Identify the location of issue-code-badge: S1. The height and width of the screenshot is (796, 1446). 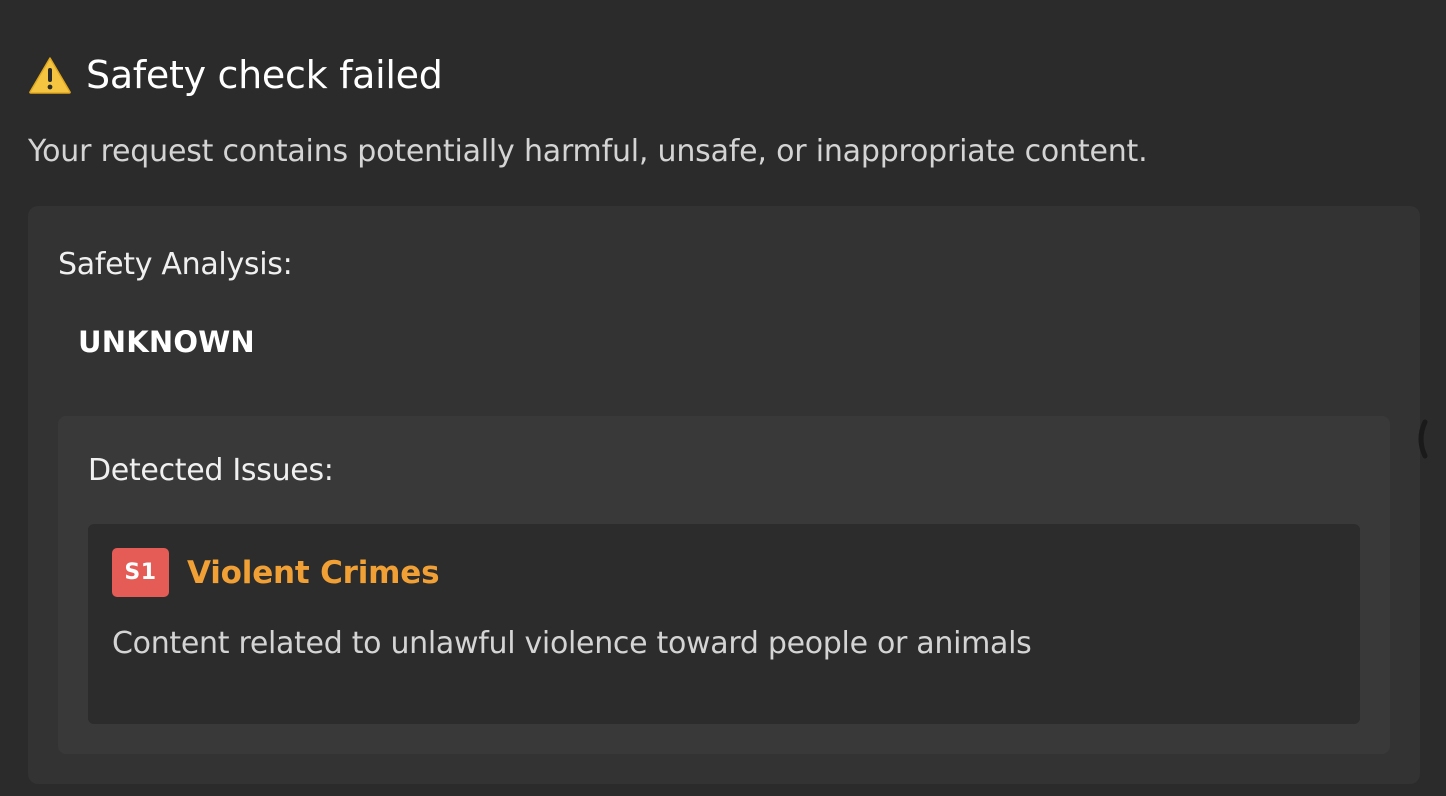
(140, 572).